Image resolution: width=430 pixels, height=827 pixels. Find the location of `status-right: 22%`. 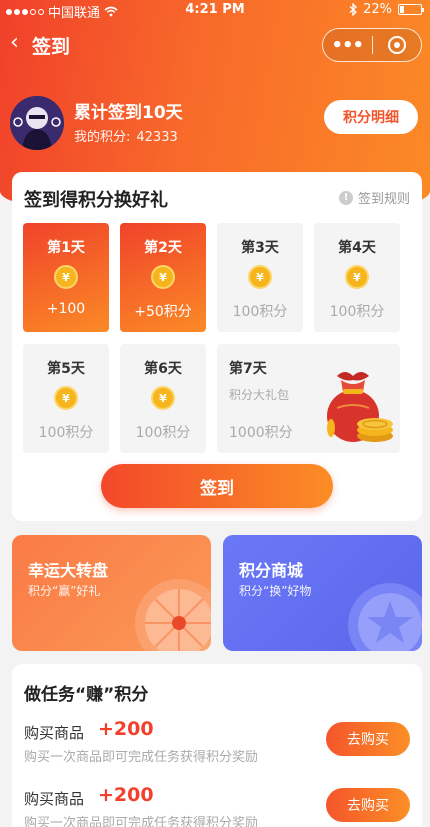

status-right: 22% is located at coordinates (386, 9).